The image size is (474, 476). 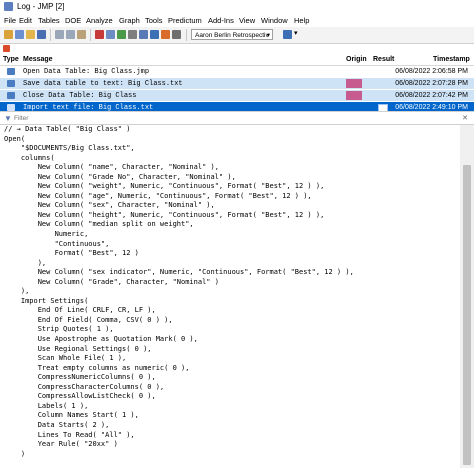 What do you see at coordinates (41, 34) in the screenshot?
I see `save-icon` at bounding box center [41, 34].